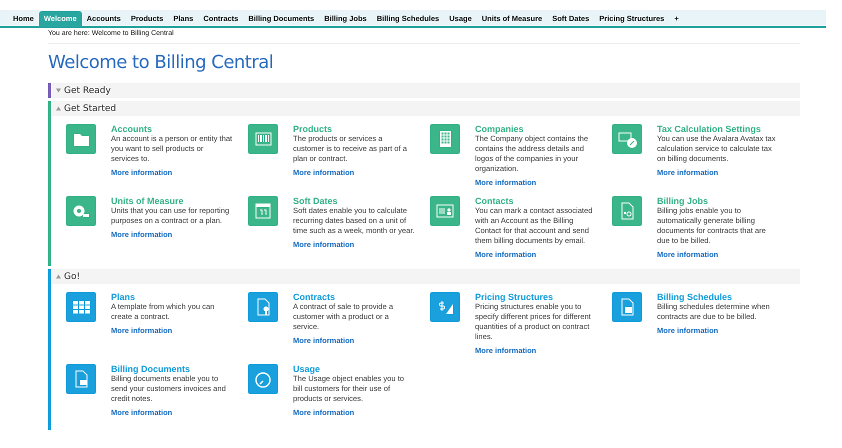  I want to click on section-title: Get Ready, so click(87, 91).